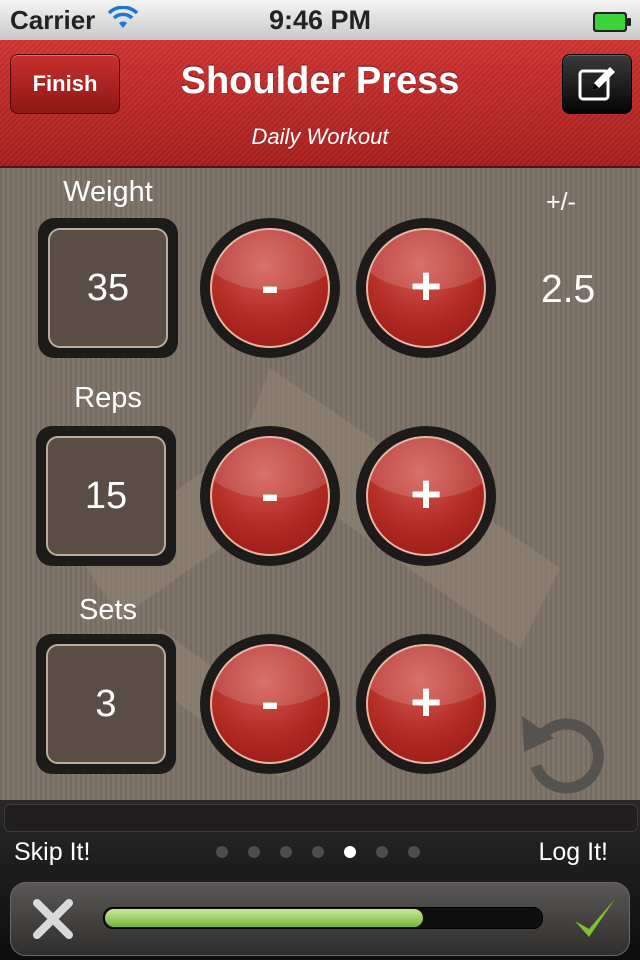 The height and width of the screenshot is (960, 640). I want to click on reps-label: Reps, so click(108, 398).